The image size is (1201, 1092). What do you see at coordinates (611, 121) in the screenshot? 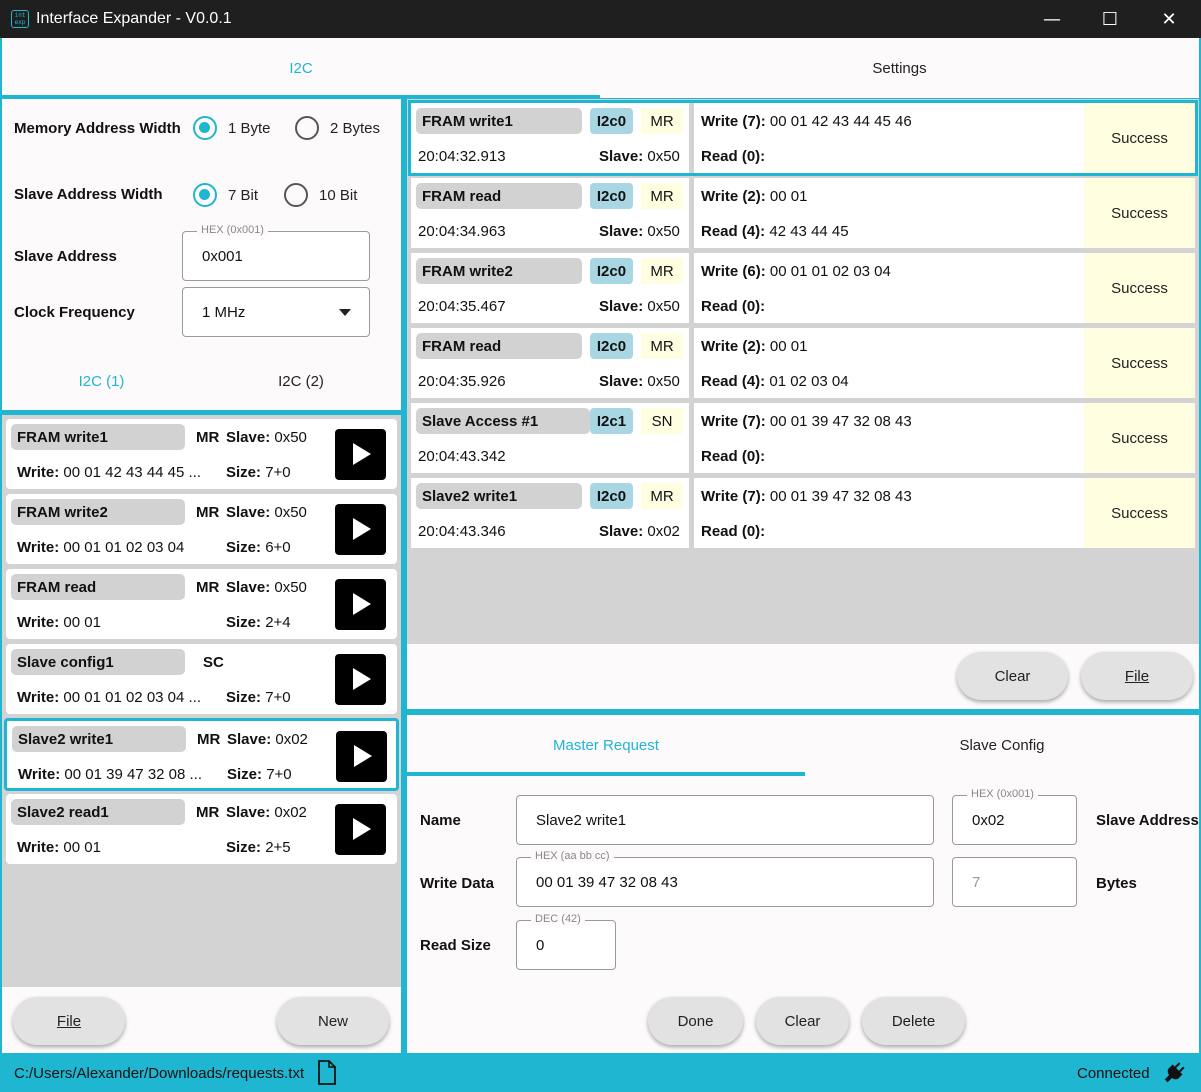
I see `log-entry-bus: I2c0` at bounding box center [611, 121].